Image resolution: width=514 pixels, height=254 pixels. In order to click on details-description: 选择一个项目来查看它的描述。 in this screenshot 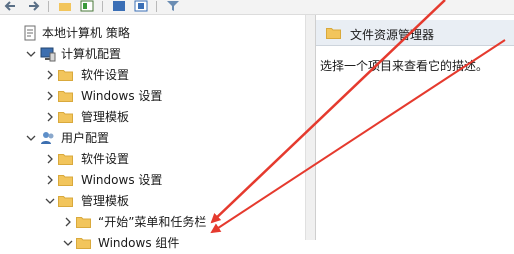, I will do `click(404, 66)`.